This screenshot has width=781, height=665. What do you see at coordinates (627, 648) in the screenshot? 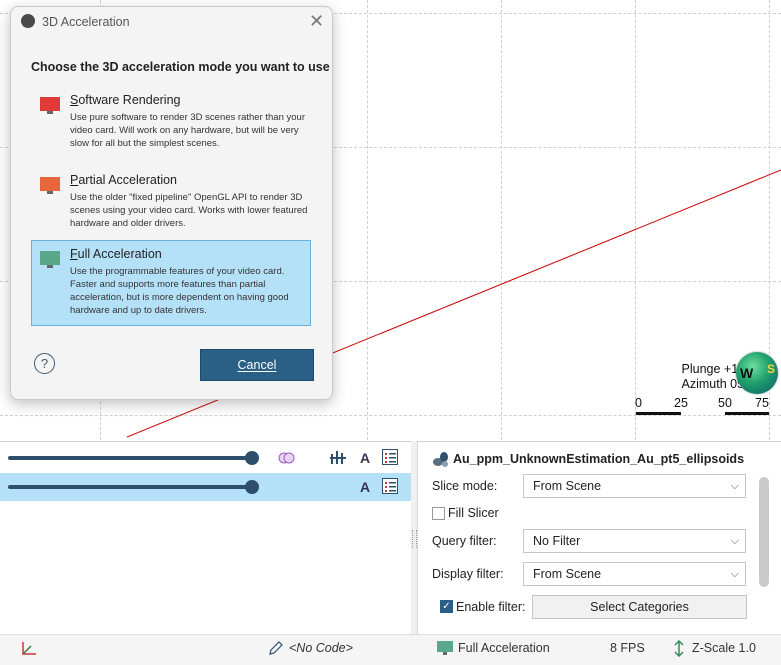
I see `fps-status: 8 FPS` at bounding box center [627, 648].